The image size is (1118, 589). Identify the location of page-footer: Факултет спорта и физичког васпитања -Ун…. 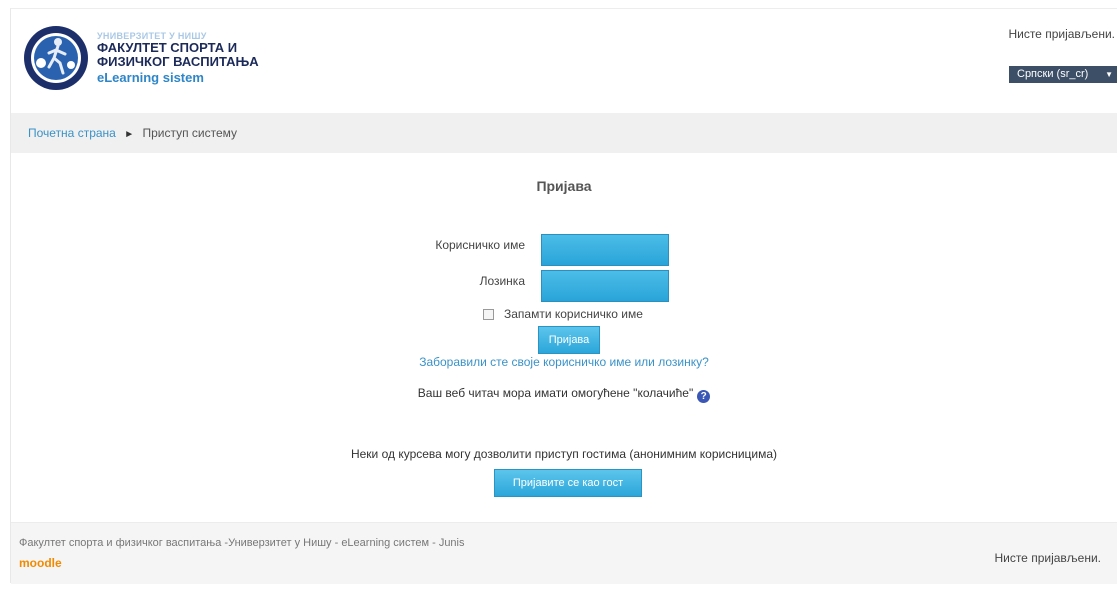
(564, 553).